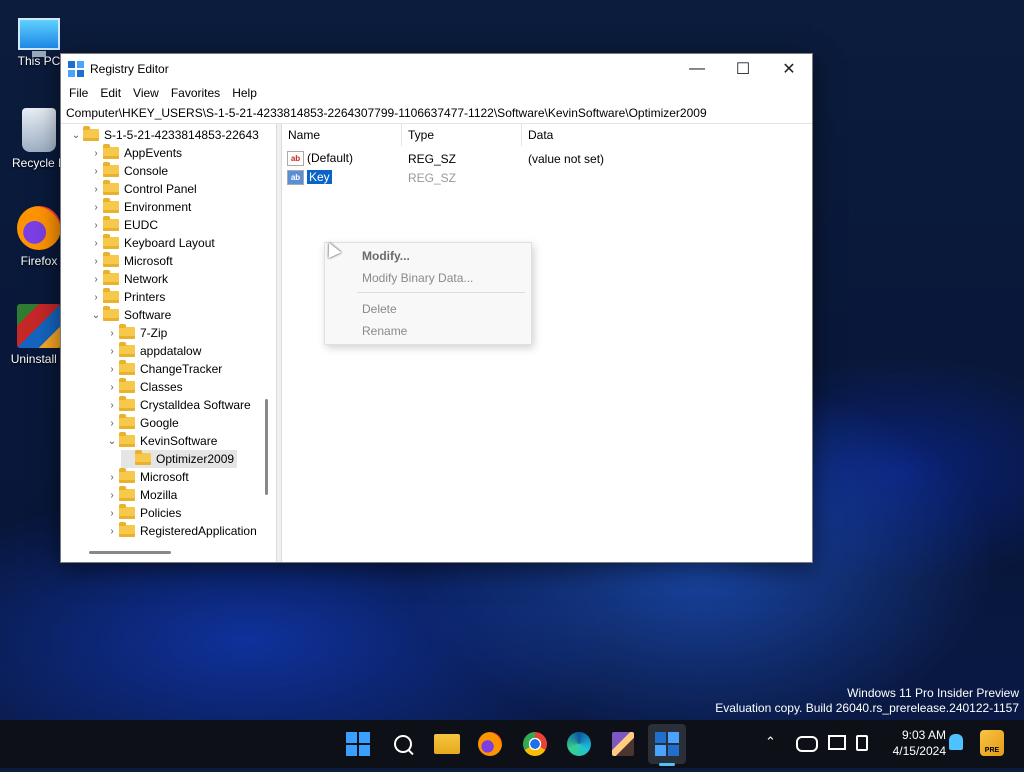  What do you see at coordinates (130, 552) in the screenshot?
I see `tree-horizontal-scrollbar` at bounding box center [130, 552].